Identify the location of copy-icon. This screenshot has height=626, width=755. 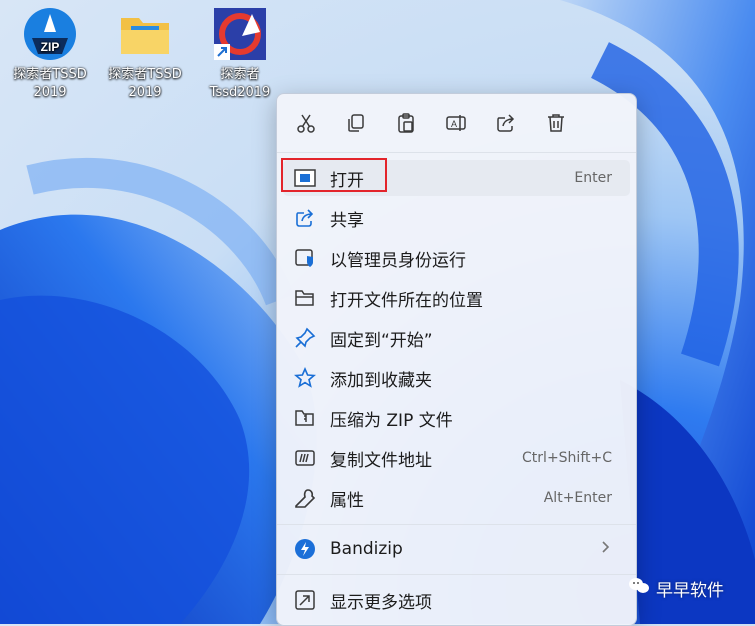
(356, 123).